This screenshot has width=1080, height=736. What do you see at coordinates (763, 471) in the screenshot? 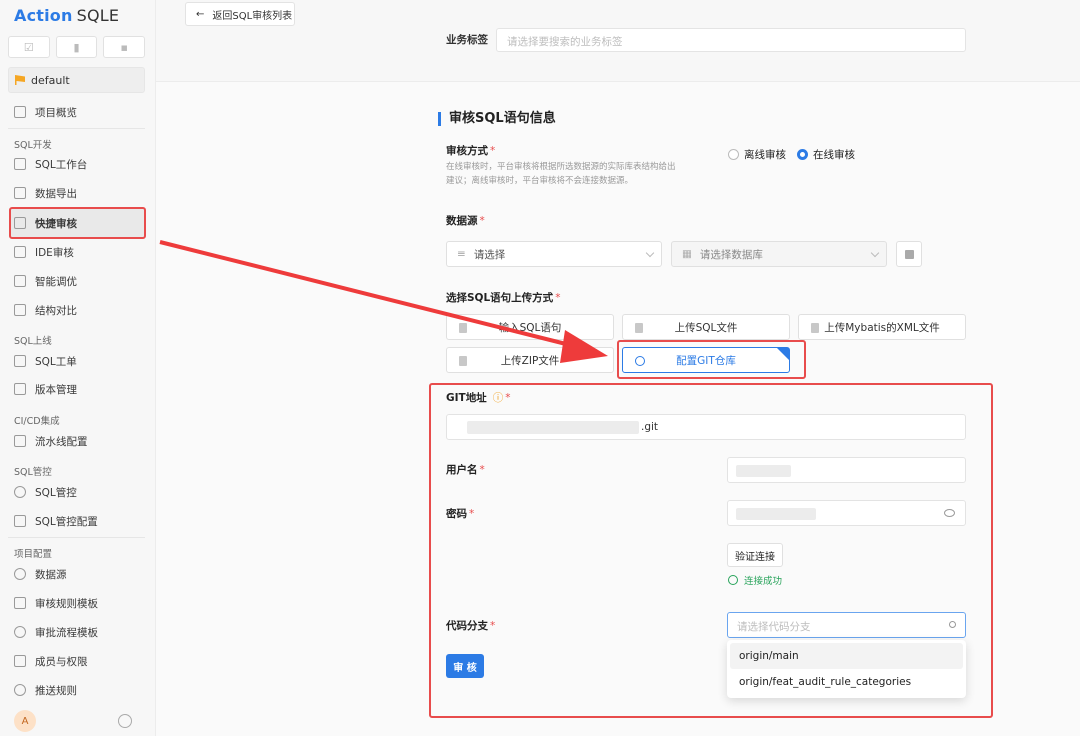
I see `redacted-username` at bounding box center [763, 471].